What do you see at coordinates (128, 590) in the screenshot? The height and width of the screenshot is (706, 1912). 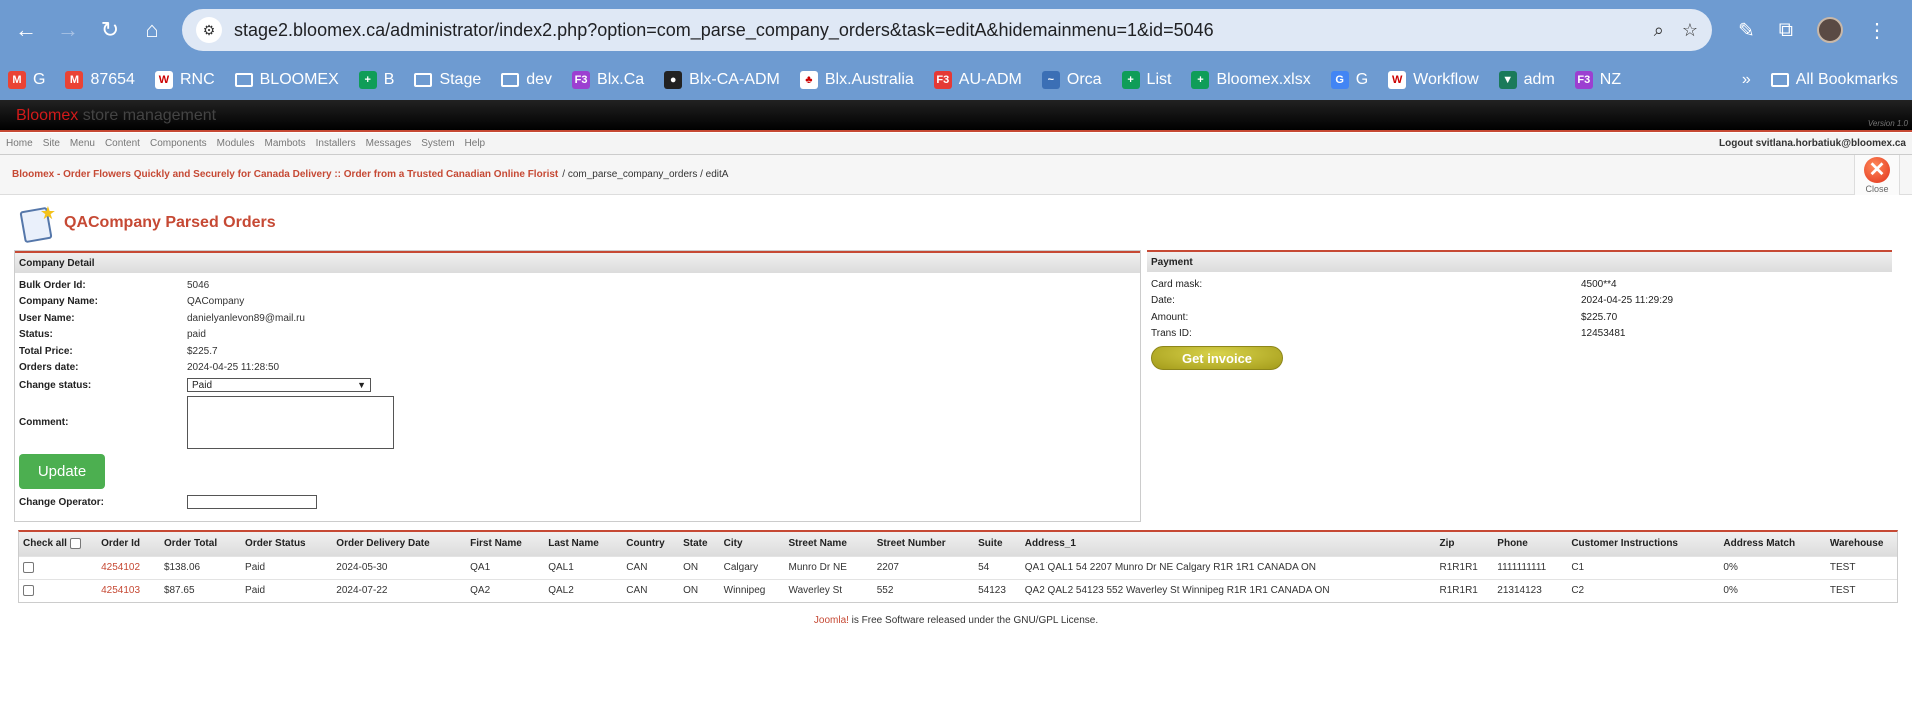 I see `order-id-link: 4254103` at bounding box center [128, 590].